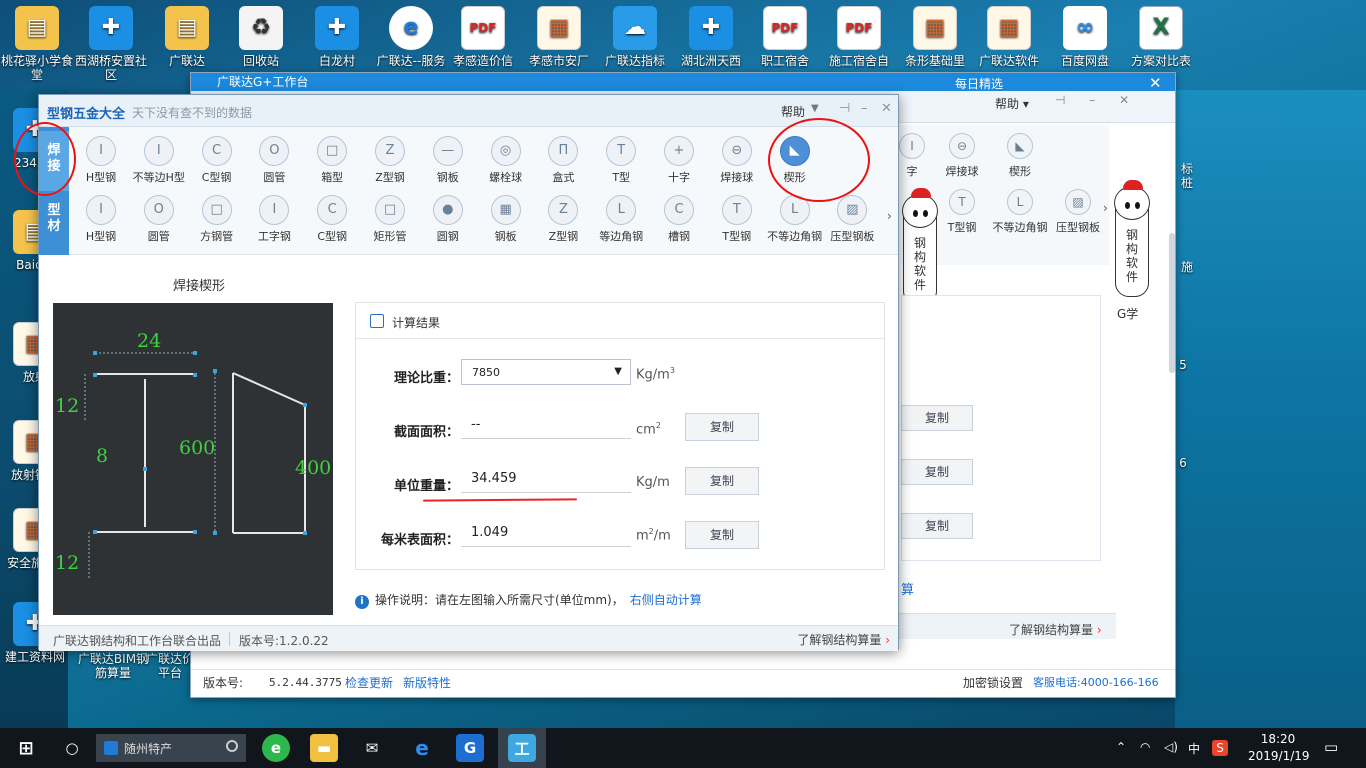  I want to click on pin-icon: ⊣, so click(844, 108).